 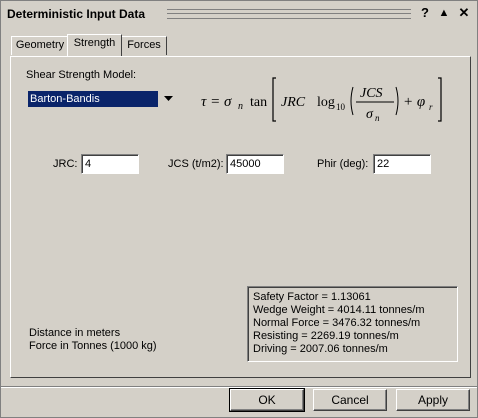 I want to click on tab-strength: Strength, so click(x=94, y=45).